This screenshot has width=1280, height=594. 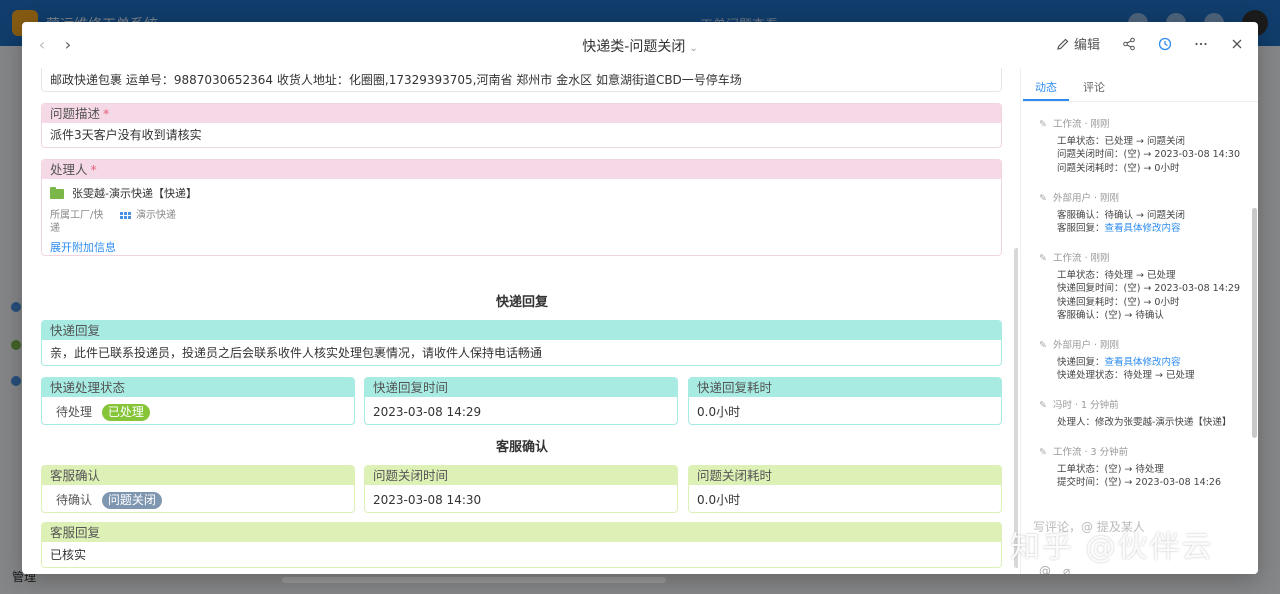 I want to click on service-confirm-field: 客服确认 待确认 问题关闭, so click(x=198, y=489).